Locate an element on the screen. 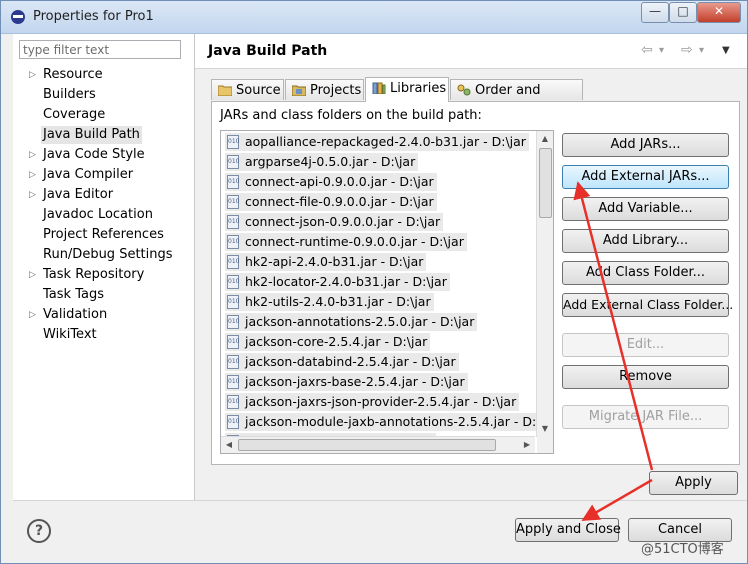 This screenshot has height=564, width=748. jar-list-item: 010 connect-runtime-0.9.0.0.jar - D:\jar is located at coordinates (346, 242).